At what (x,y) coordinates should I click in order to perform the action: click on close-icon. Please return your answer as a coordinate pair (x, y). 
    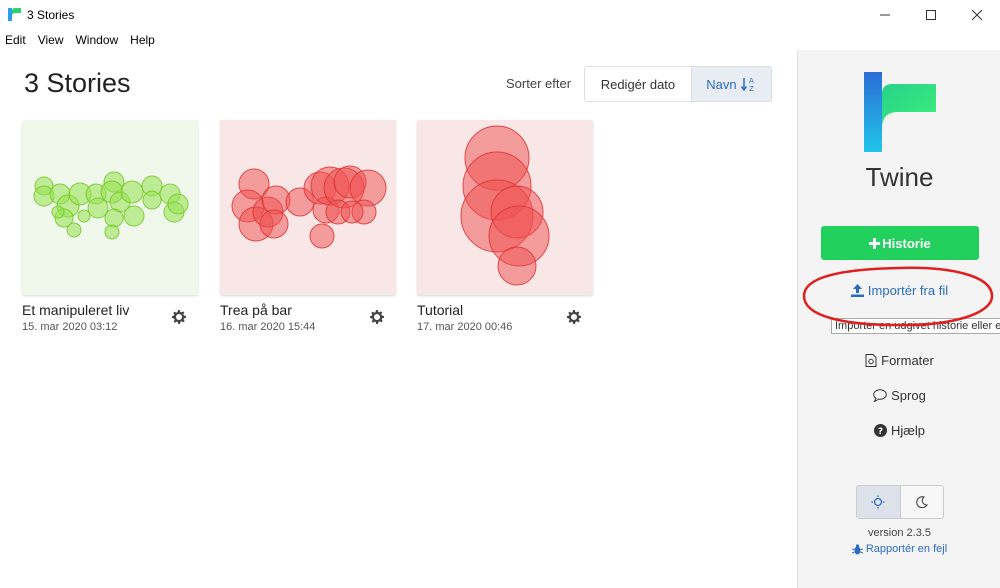
    Looking at the image, I should click on (977, 15).